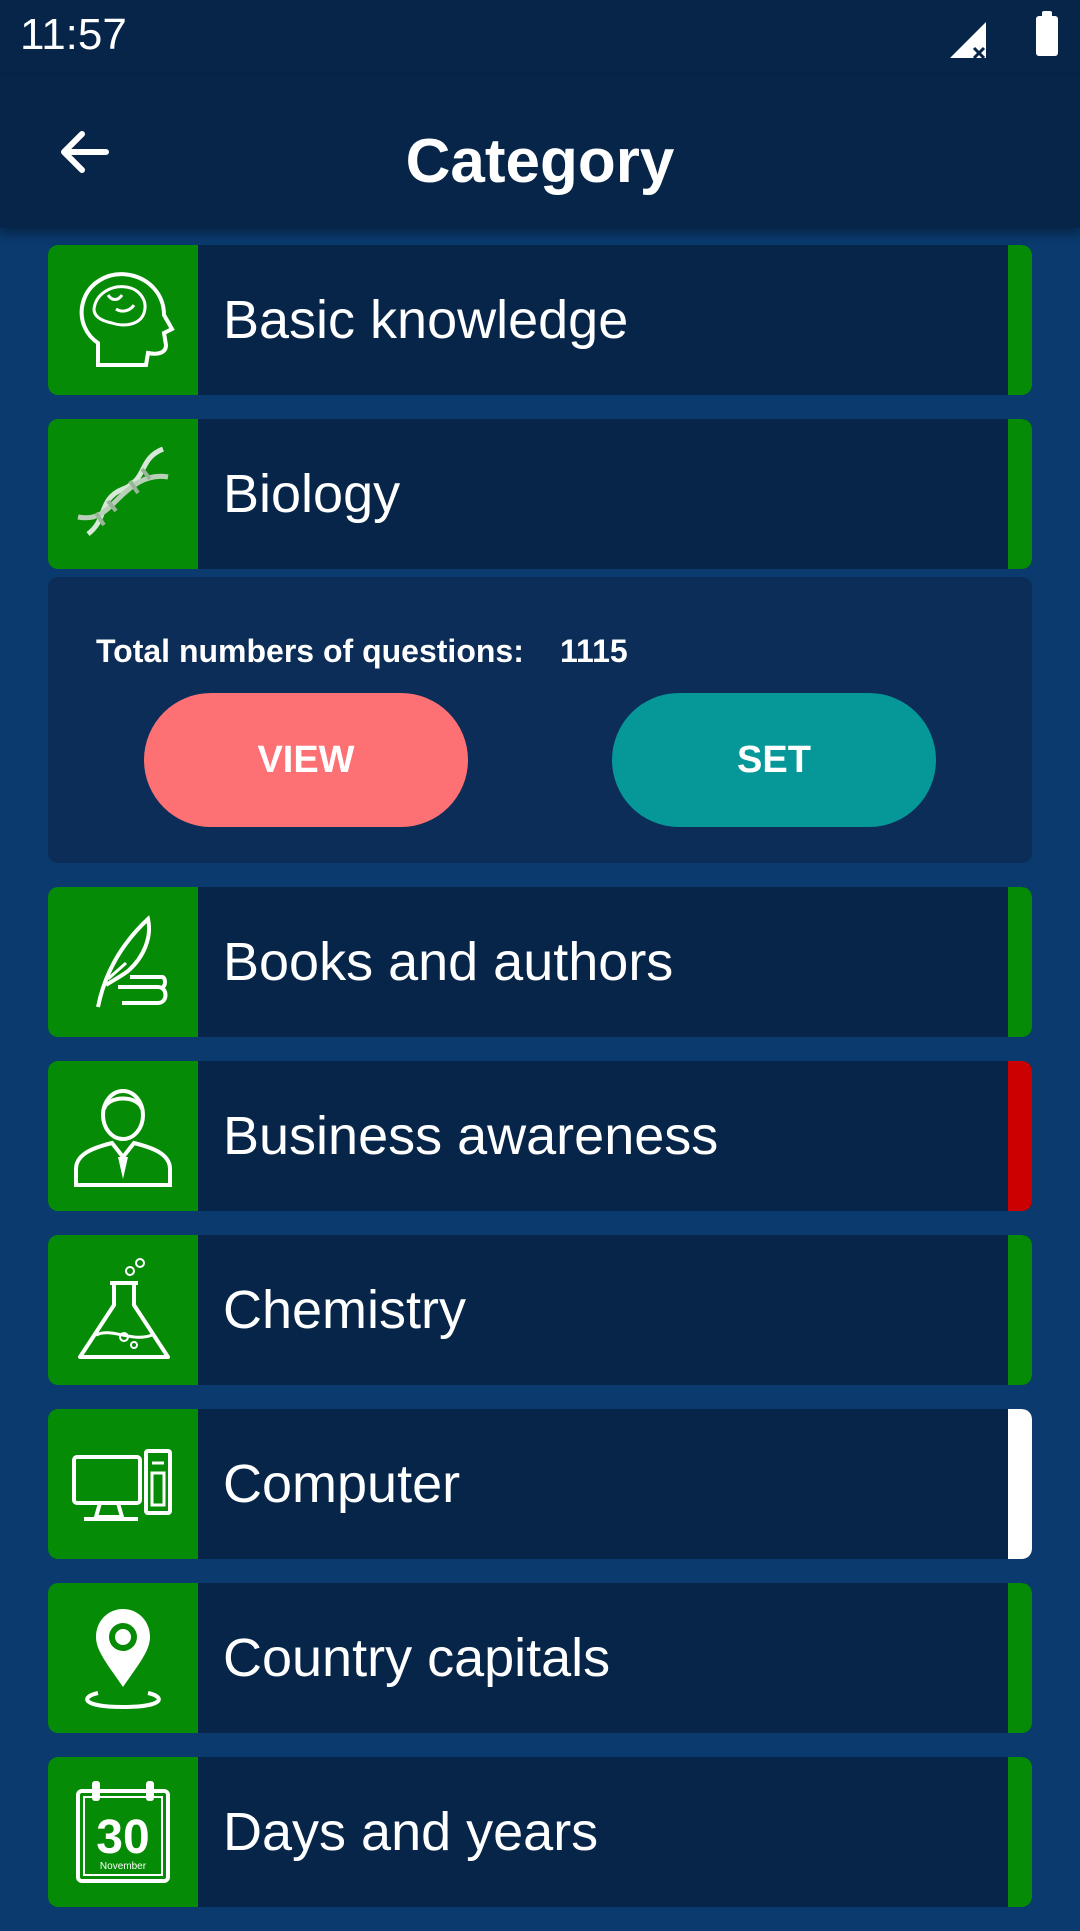 Image resolution: width=1080 pixels, height=1931 pixels. Describe the element at coordinates (540, 1310) in the screenshot. I see `category-chemistry: Chemistry` at that location.